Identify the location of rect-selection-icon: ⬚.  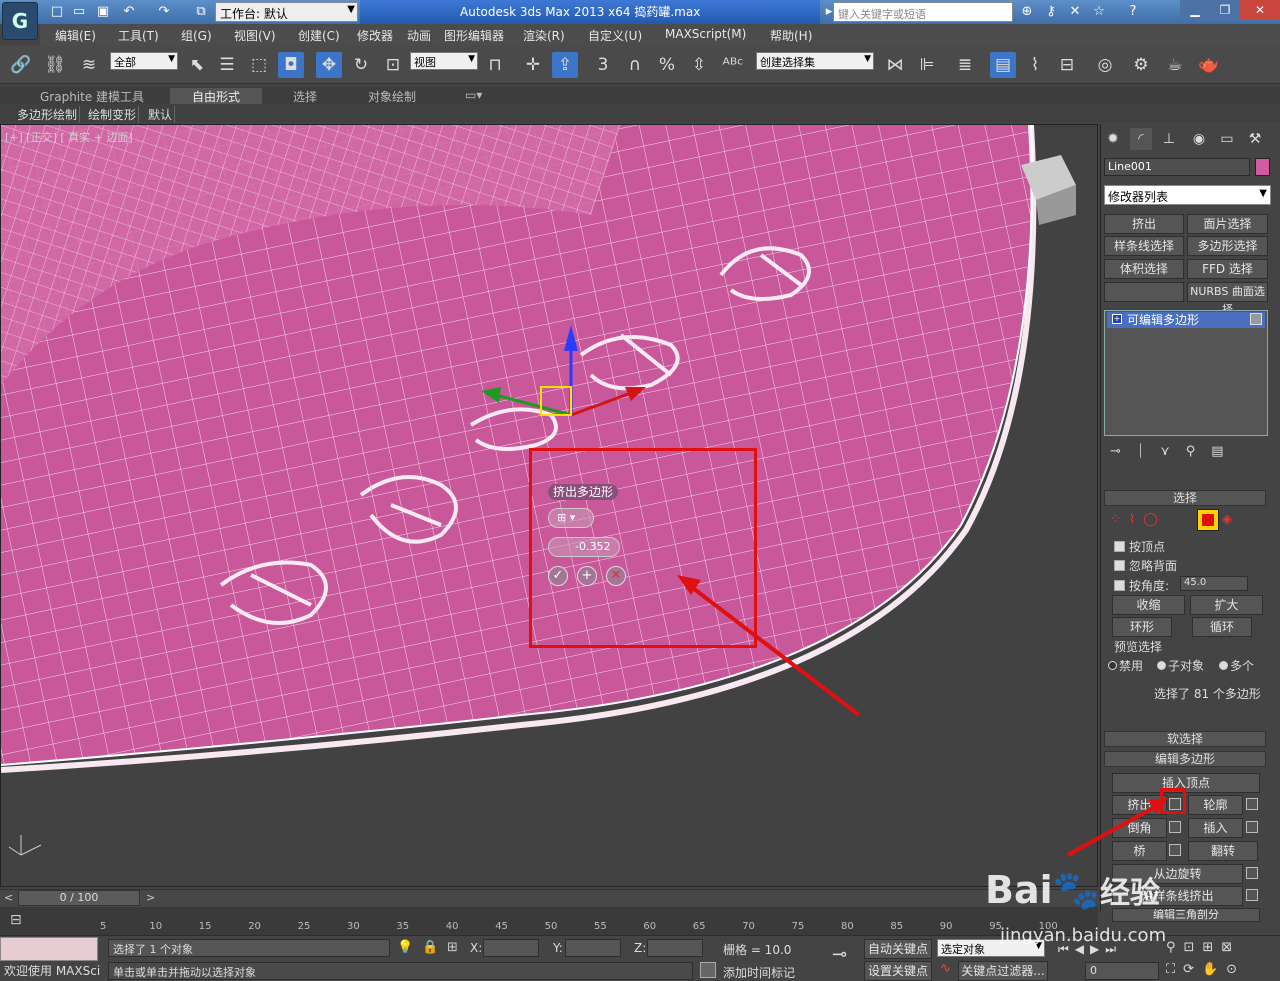
(259, 65).